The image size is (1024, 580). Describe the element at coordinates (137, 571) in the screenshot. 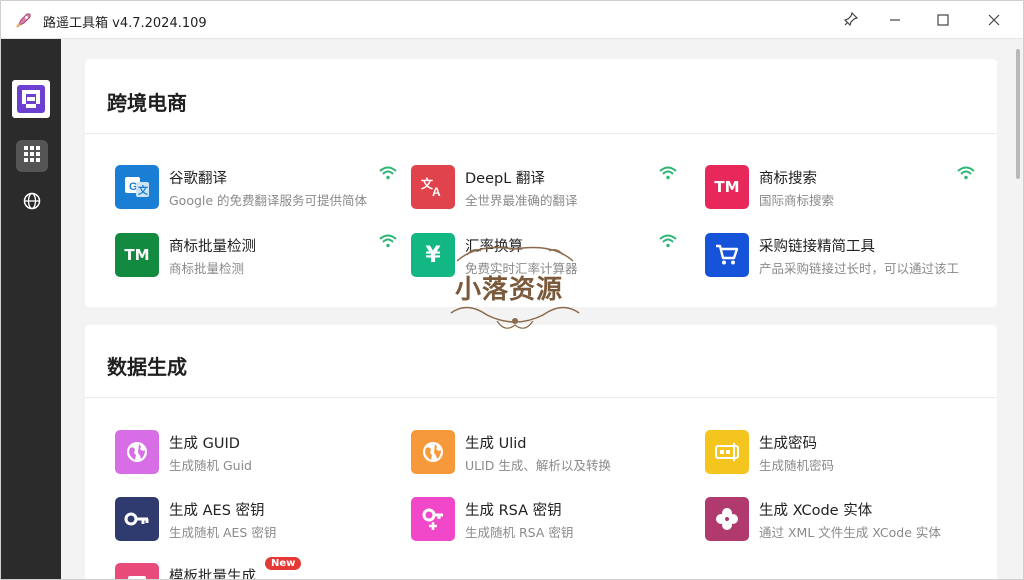

I see `template-icon` at that location.